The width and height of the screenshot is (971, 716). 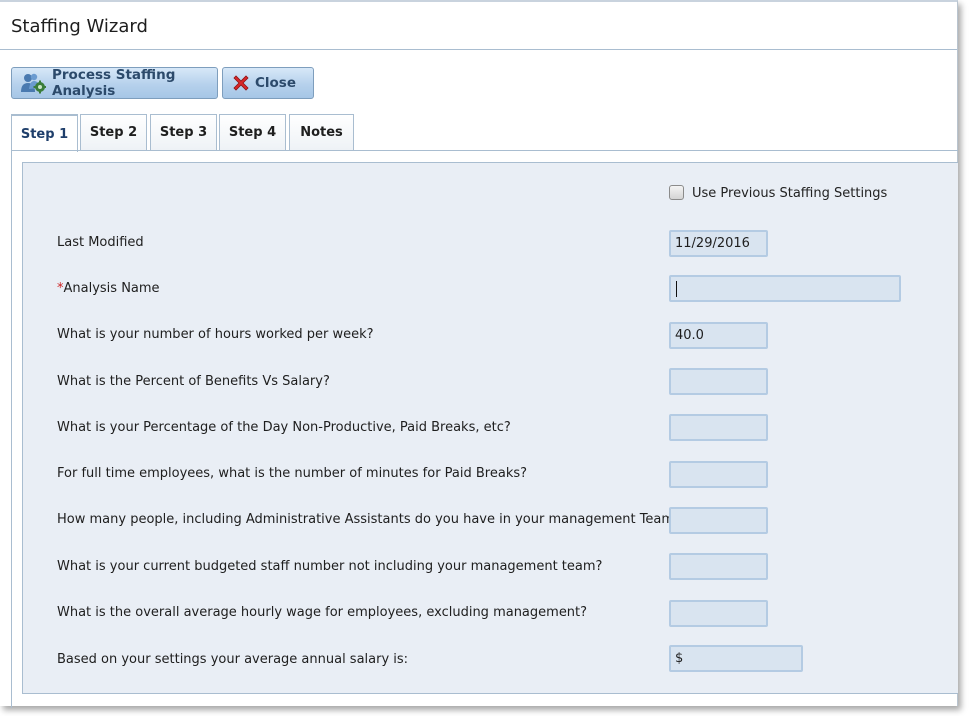 I want to click on analysis-name-field, so click(x=785, y=288).